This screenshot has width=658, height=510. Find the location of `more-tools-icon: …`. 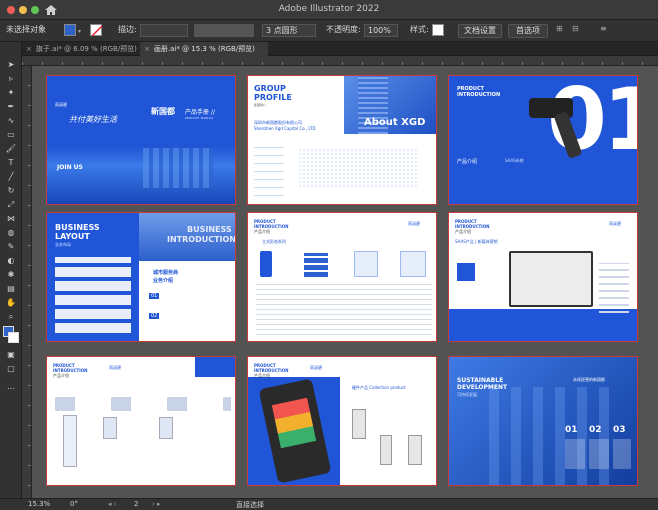

more-tools-icon: … is located at coordinates (11, 386).